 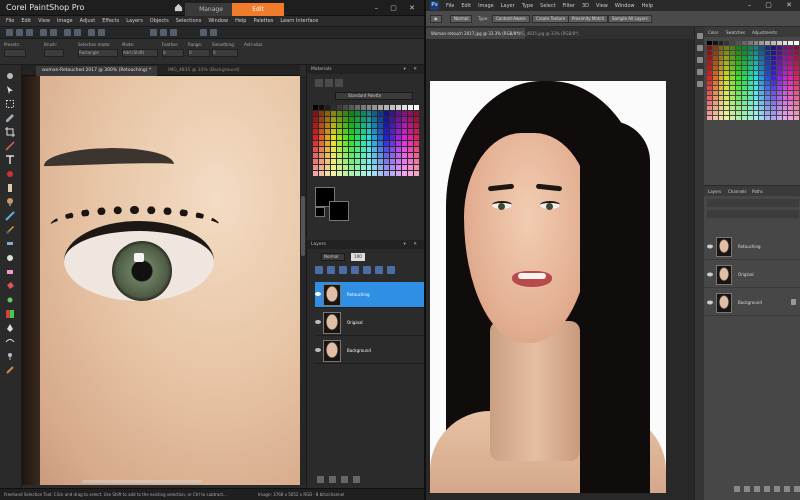 I want to click on menu-learn-interface: Learn Interface, so click(x=299, y=21).